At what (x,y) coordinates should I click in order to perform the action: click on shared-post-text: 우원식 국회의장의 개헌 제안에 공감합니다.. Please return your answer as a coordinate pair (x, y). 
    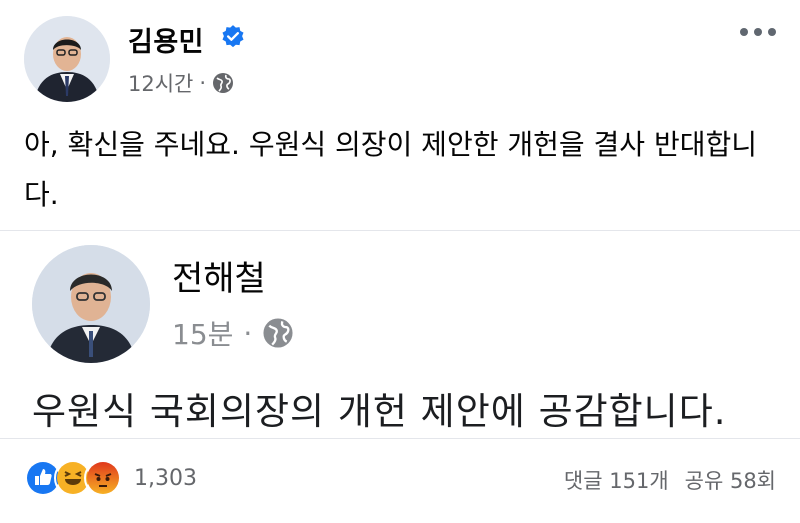
    Looking at the image, I should click on (379, 411).